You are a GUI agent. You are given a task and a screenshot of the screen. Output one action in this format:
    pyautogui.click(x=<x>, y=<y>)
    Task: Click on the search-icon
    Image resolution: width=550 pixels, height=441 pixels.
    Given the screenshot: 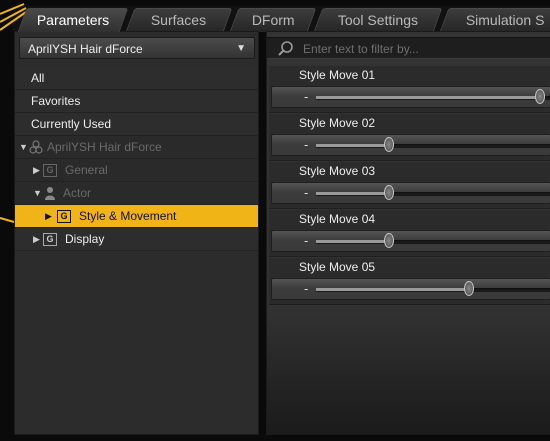 What is the action you would take?
    pyautogui.click(x=286, y=49)
    